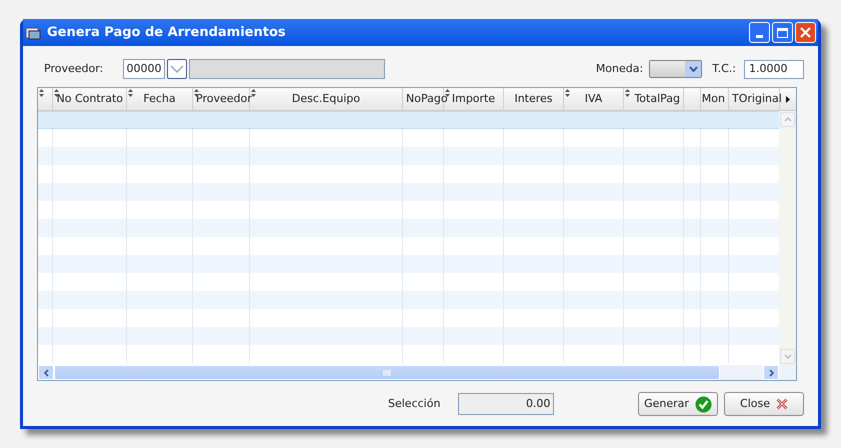 The width and height of the screenshot is (841, 448). I want to click on check-icon, so click(703, 404).